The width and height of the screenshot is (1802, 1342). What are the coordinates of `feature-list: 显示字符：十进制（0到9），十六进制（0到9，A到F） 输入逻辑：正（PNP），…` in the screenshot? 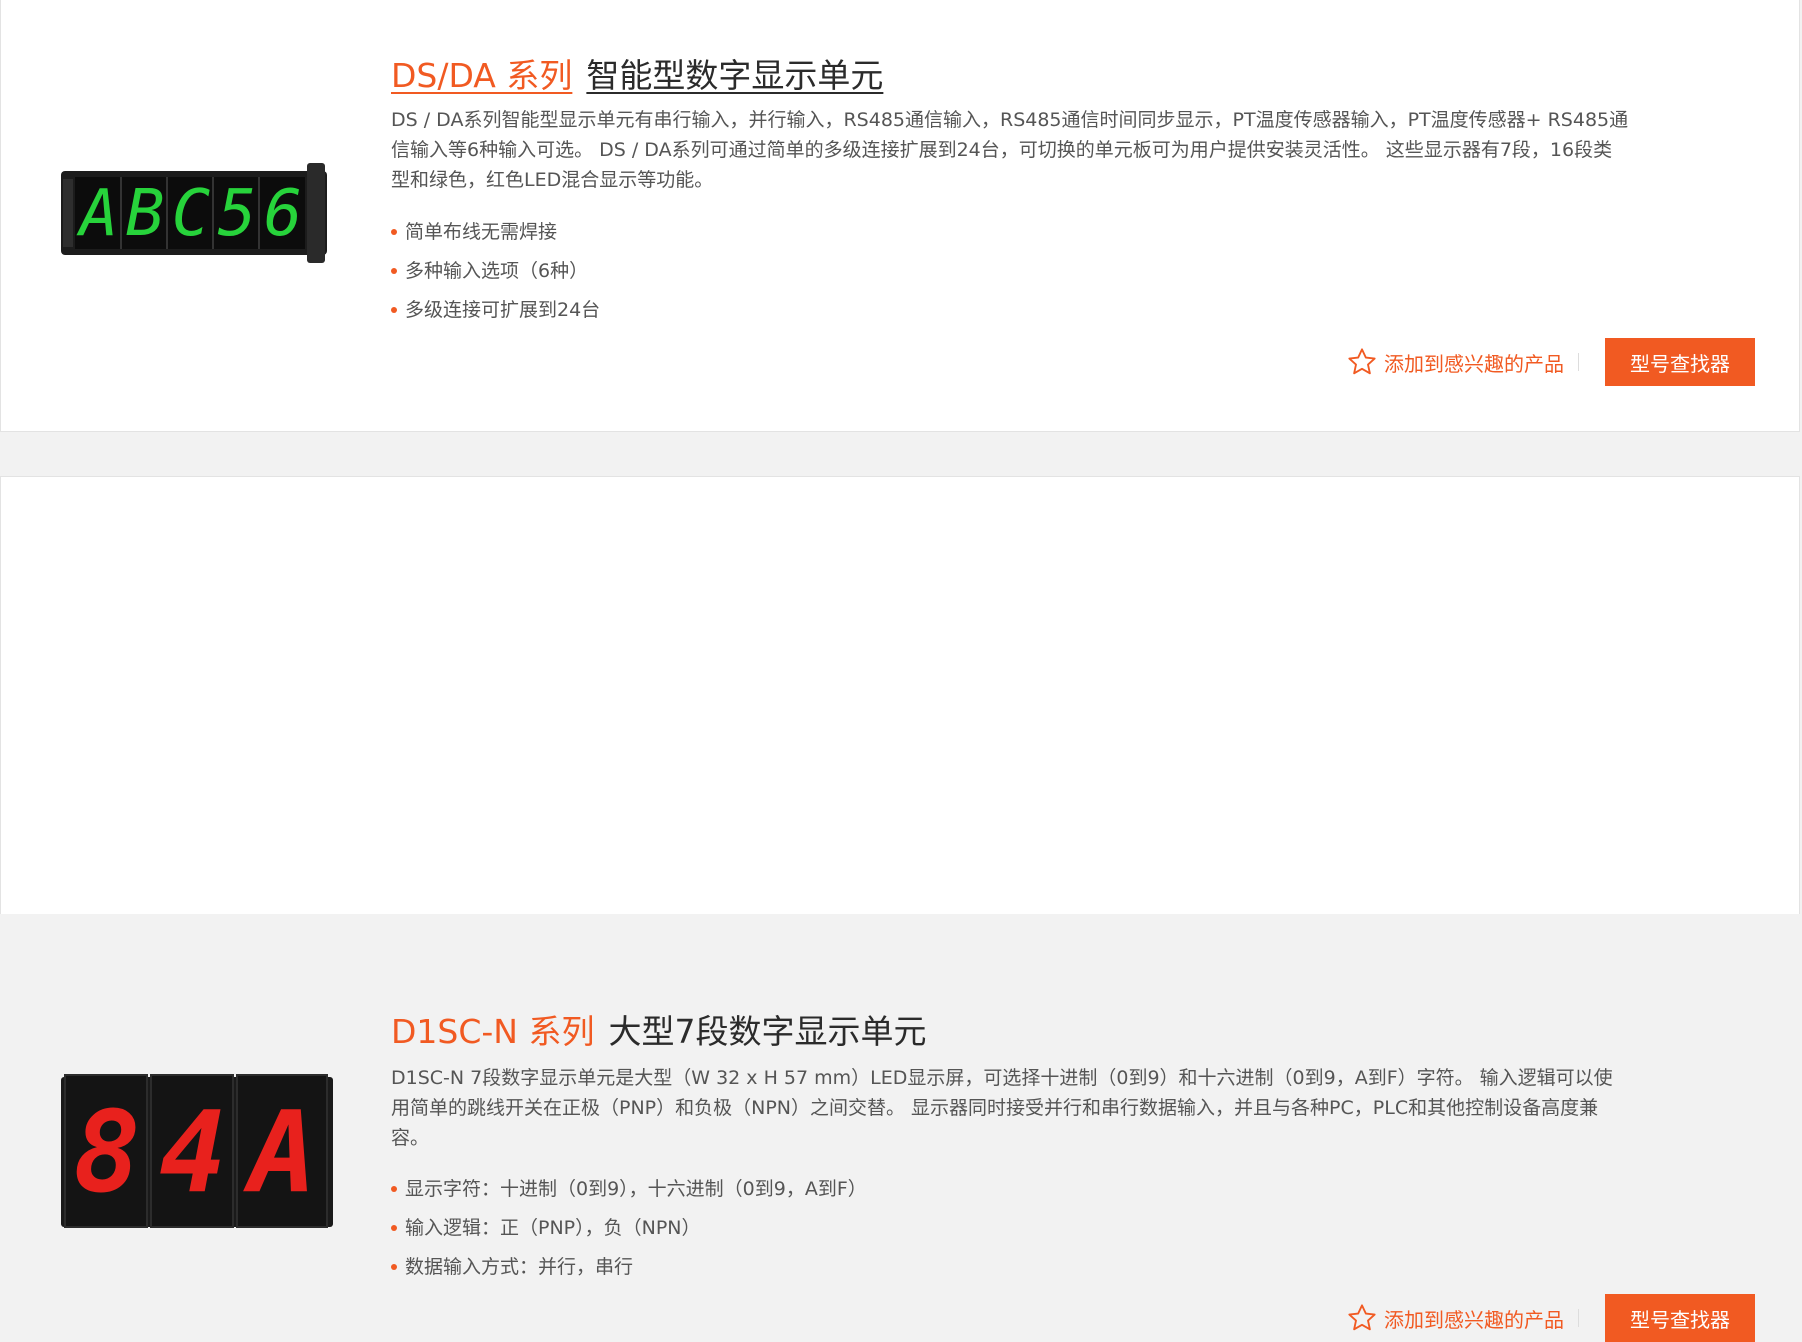 It's located at (629, 1228).